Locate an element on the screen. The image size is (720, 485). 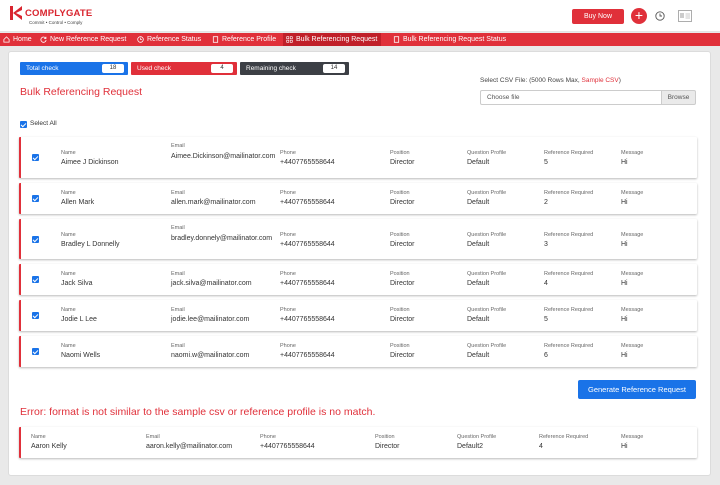
generate-reference-request-button: Generate Reference Request is located at coordinates (637, 389).